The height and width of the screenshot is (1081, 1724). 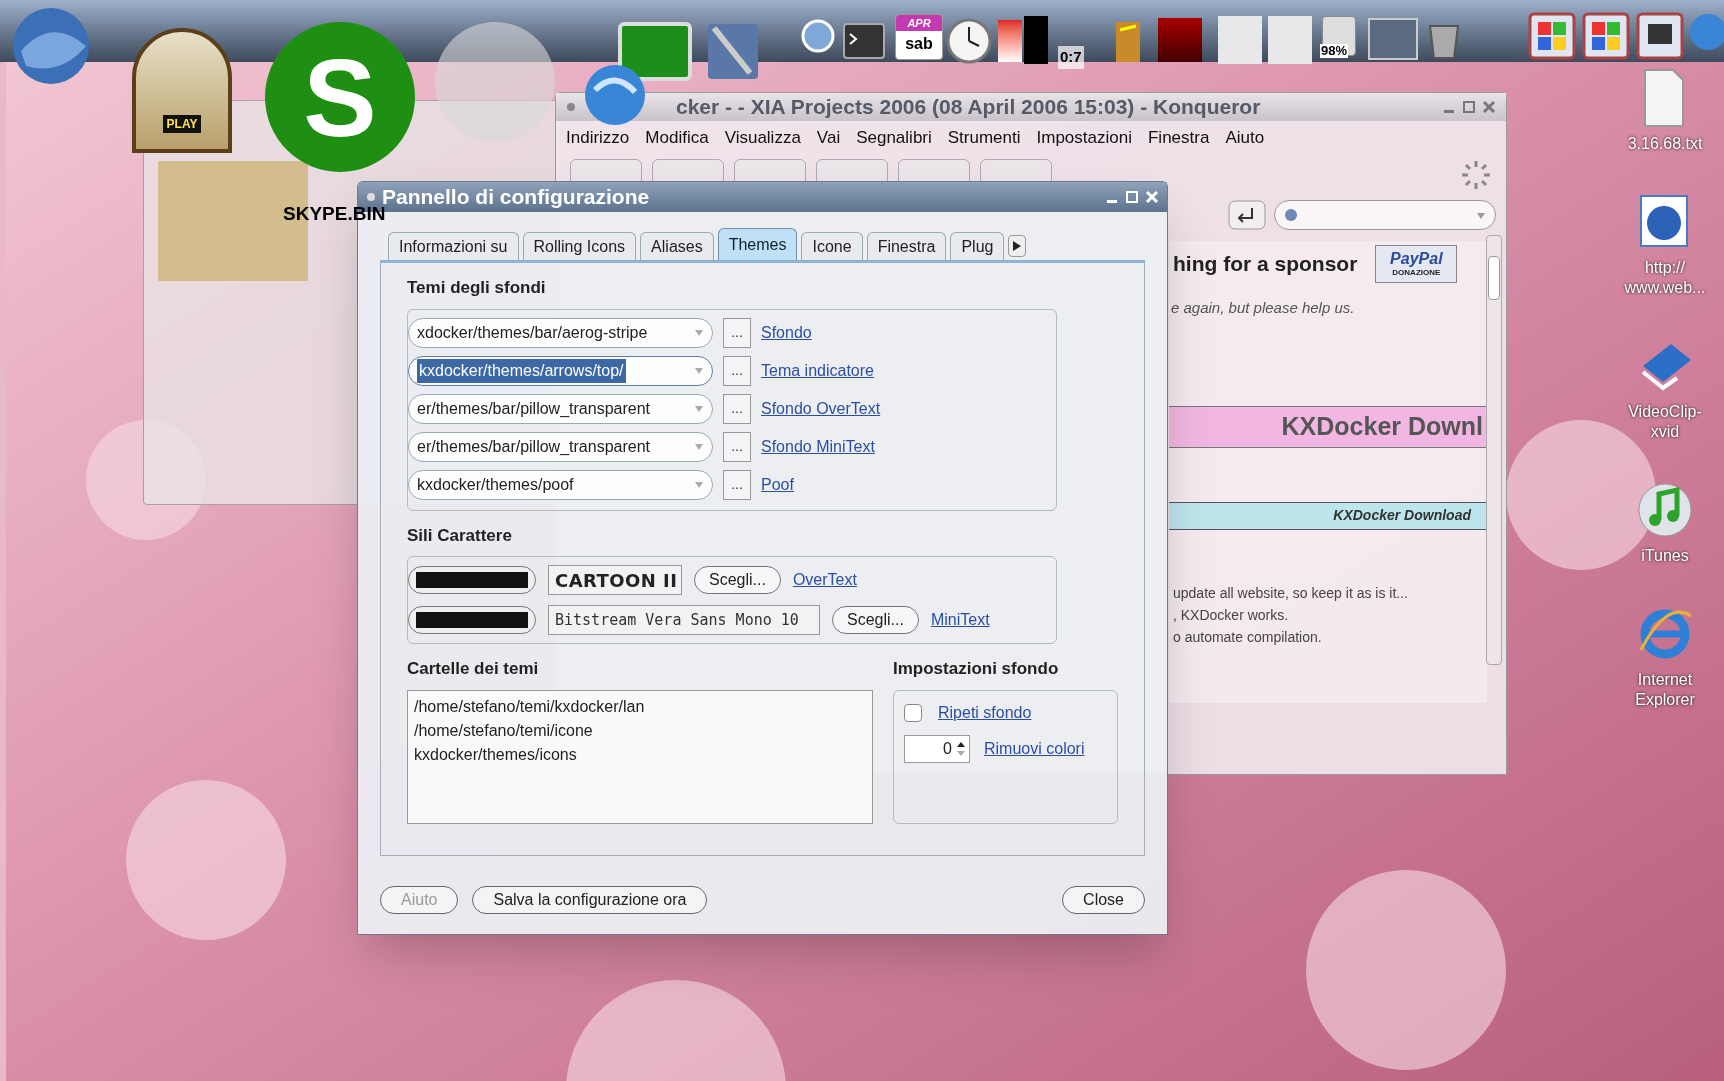 What do you see at coordinates (615, 580) in the screenshot?
I see `font-field: CARTOON II` at bounding box center [615, 580].